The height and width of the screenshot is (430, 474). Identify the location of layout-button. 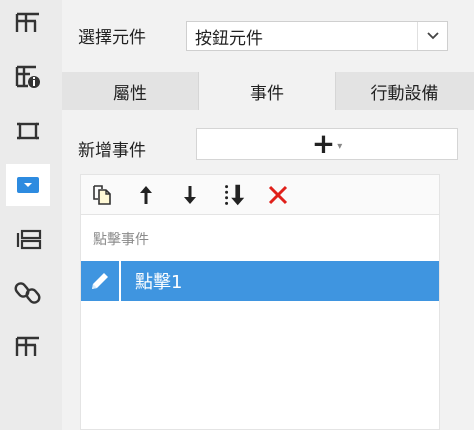
(28, 239).